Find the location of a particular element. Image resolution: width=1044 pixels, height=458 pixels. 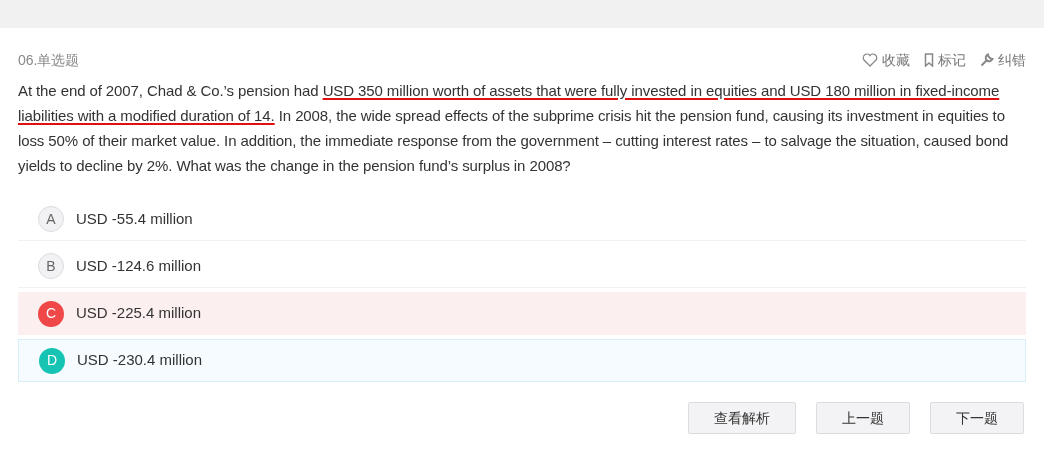

wrench-icon is located at coordinates (987, 60).